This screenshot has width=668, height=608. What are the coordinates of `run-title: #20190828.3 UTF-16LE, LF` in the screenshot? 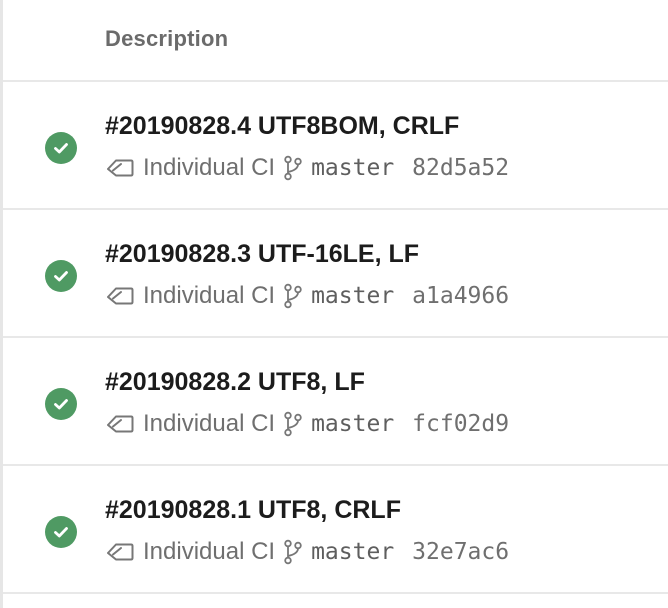 It's located at (262, 254).